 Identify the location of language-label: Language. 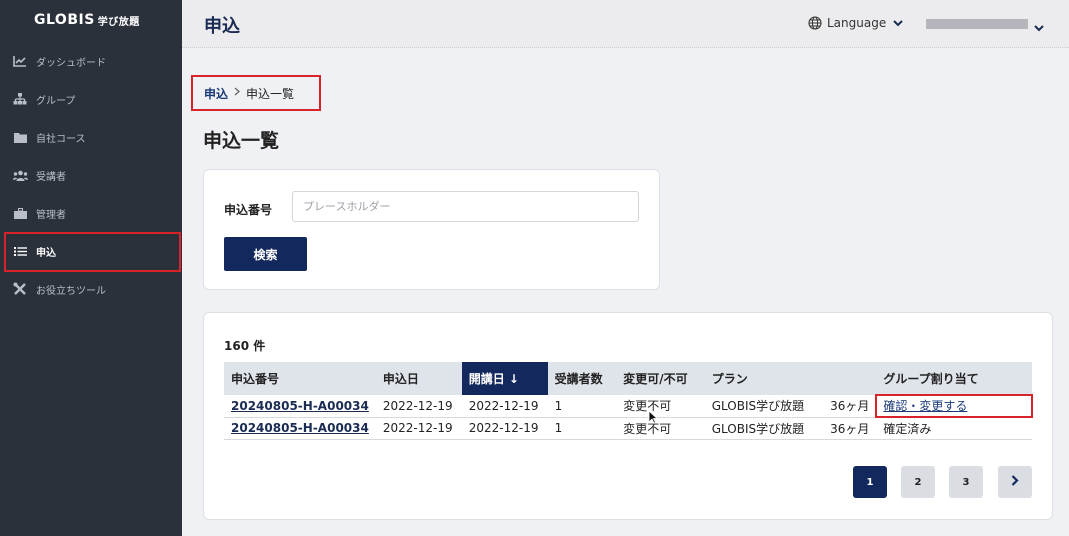
(857, 23).